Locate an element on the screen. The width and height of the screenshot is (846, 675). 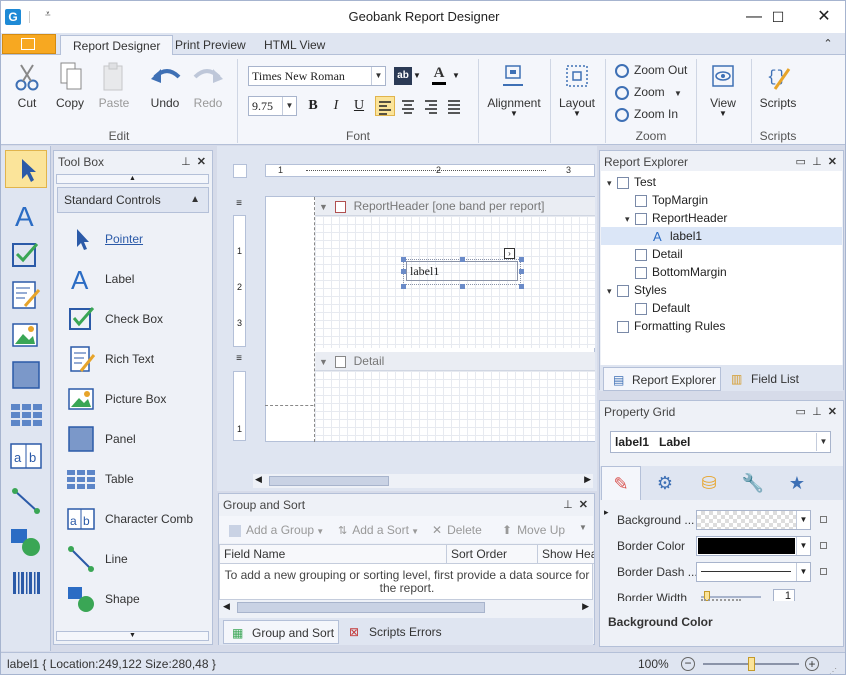
band-collapse-handle: ≡ is located at coordinates (239, 206).